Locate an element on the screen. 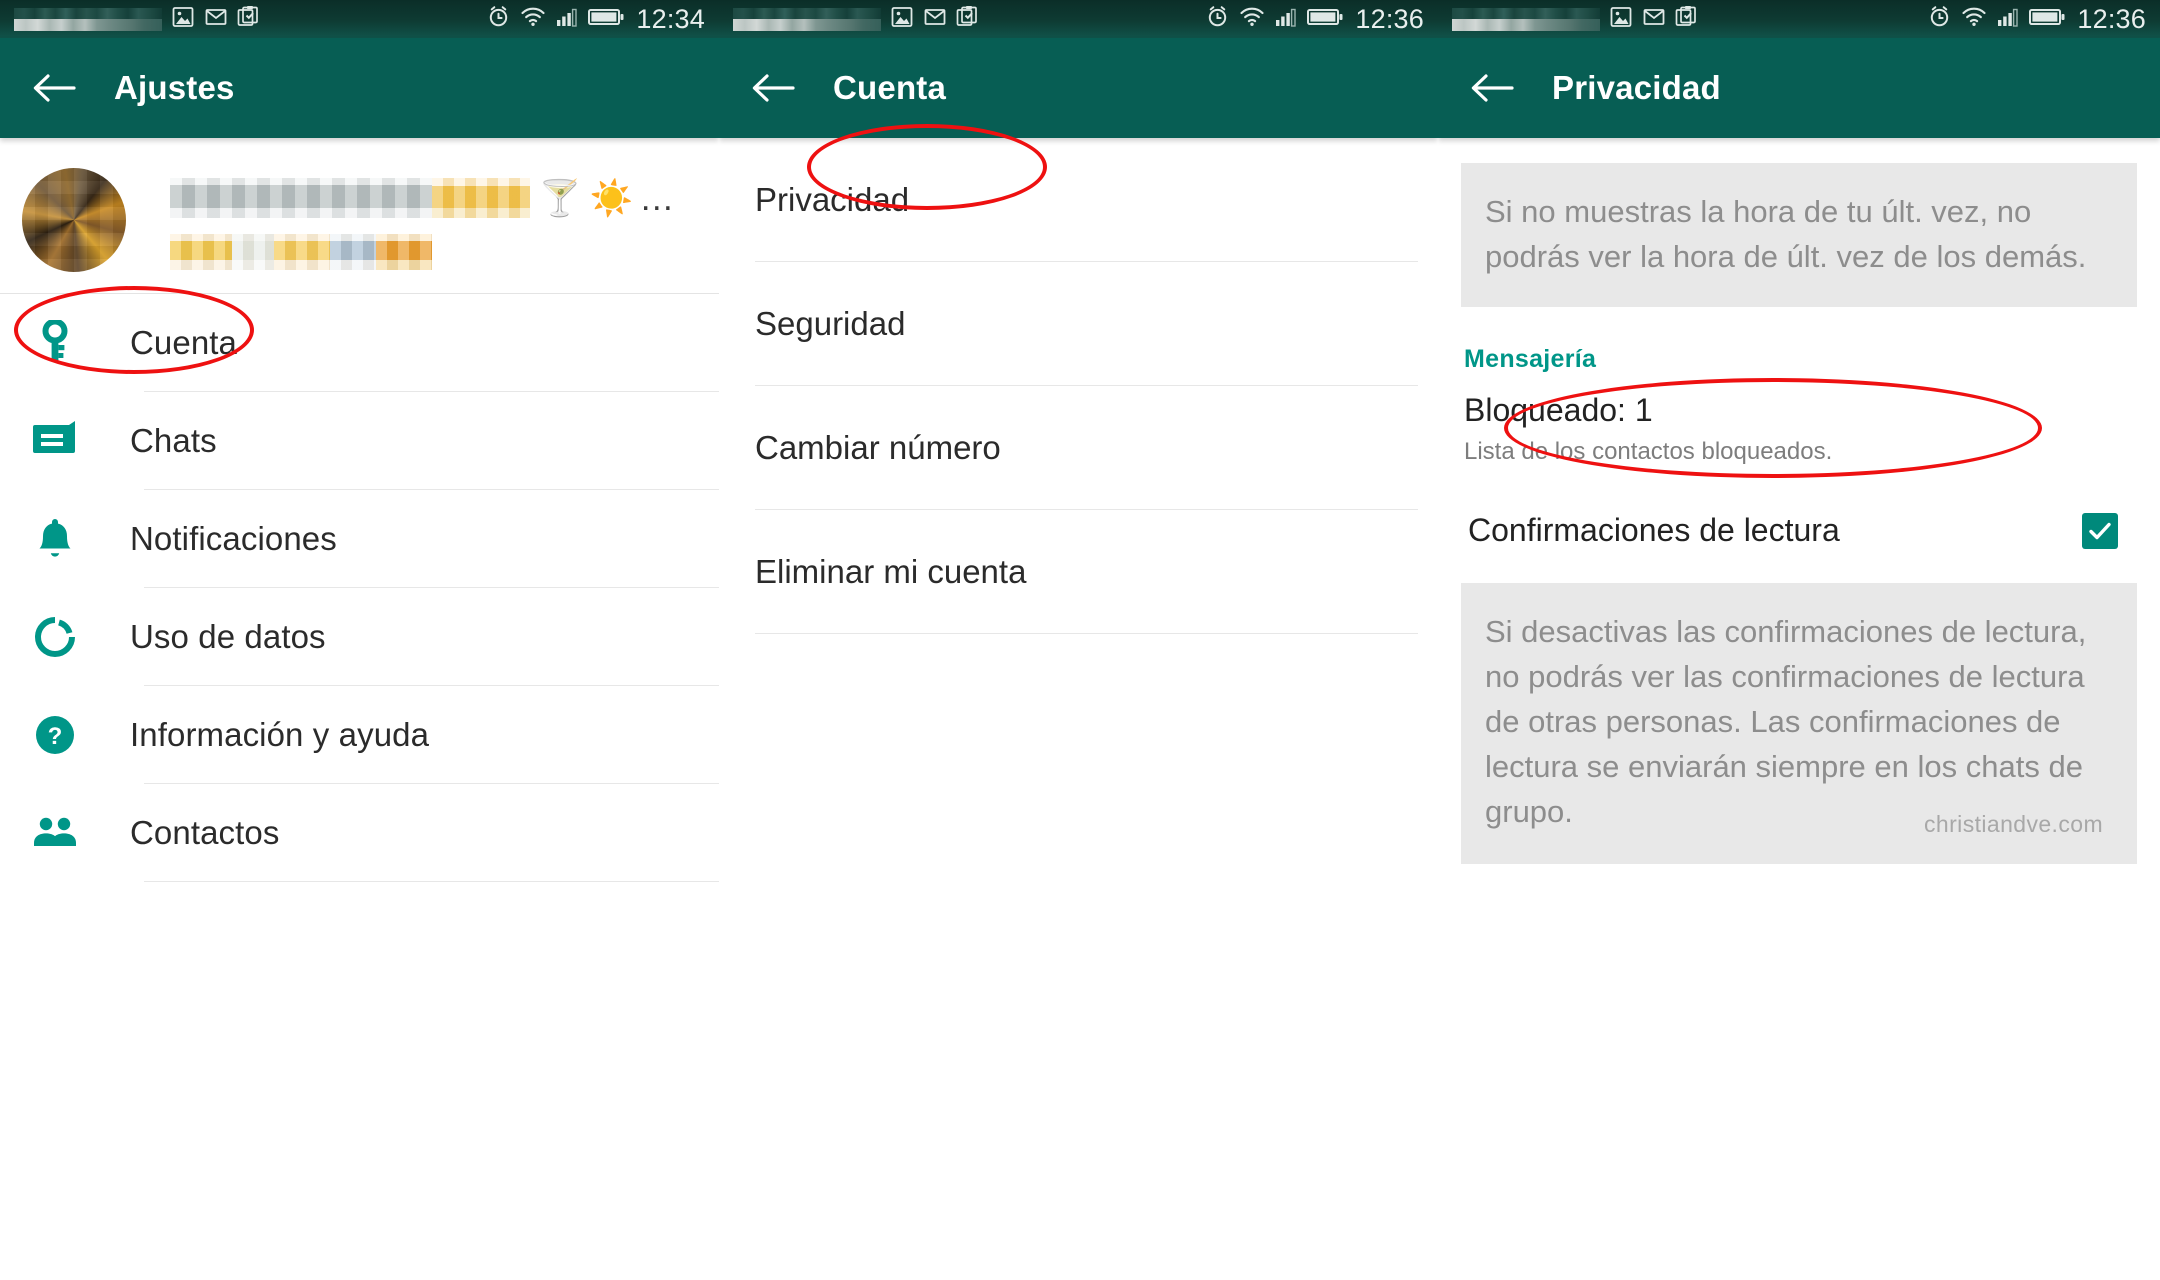  app-bar-privacy: Privacidad is located at coordinates (1799, 88).